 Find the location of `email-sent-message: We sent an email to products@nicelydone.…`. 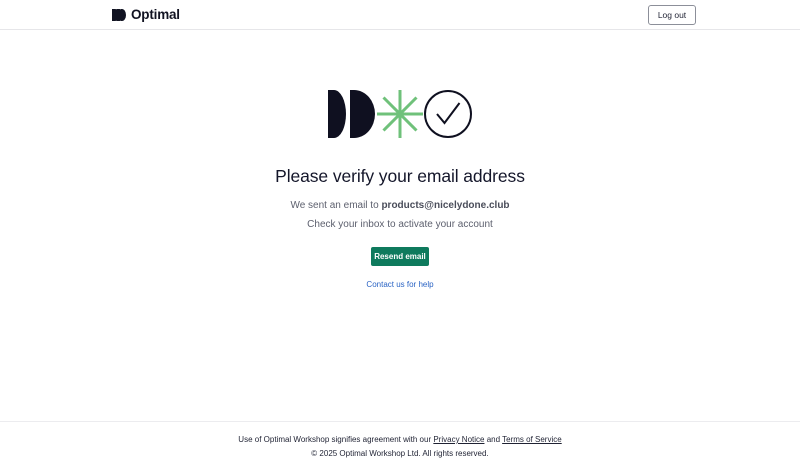

email-sent-message: We sent an email to products@nicelydone.… is located at coordinates (400, 205).